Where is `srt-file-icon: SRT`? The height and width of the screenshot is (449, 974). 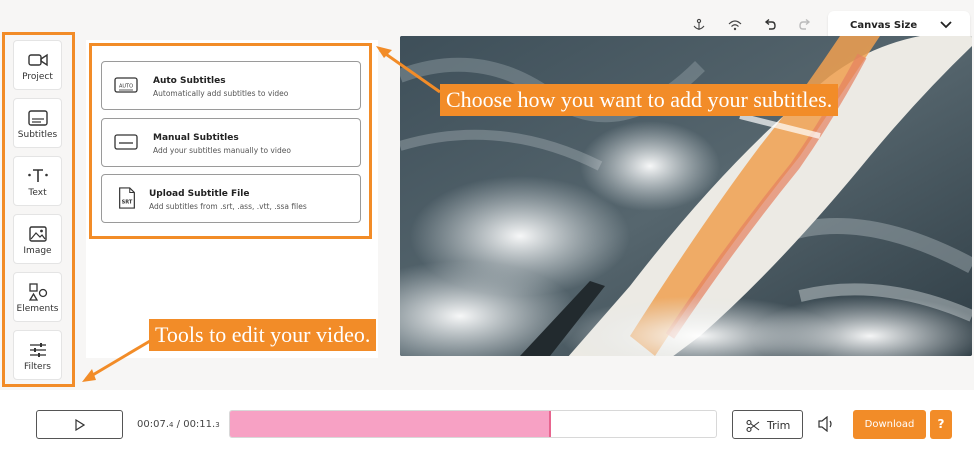 srt-file-icon: SRT is located at coordinates (127, 198).